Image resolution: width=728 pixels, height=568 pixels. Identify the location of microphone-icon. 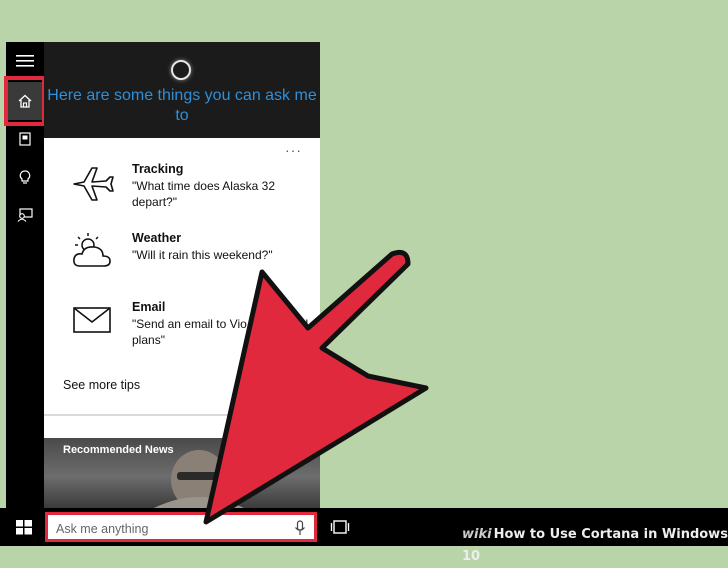
(300, 528).